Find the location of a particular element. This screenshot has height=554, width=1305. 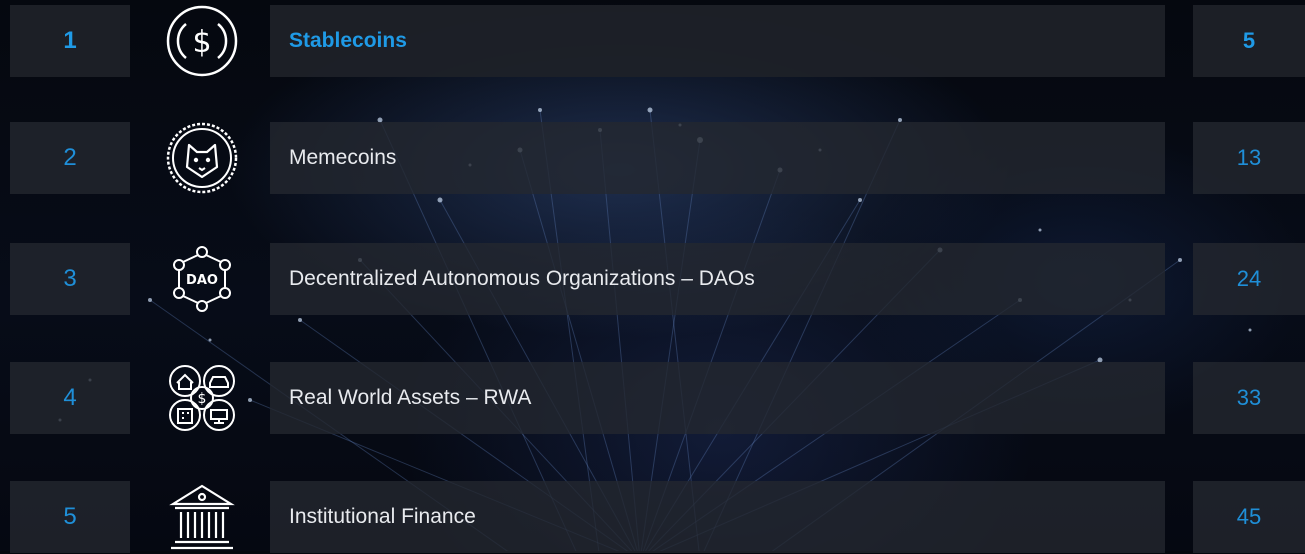

svg-text: DAO is located at coordinates (202, 280).